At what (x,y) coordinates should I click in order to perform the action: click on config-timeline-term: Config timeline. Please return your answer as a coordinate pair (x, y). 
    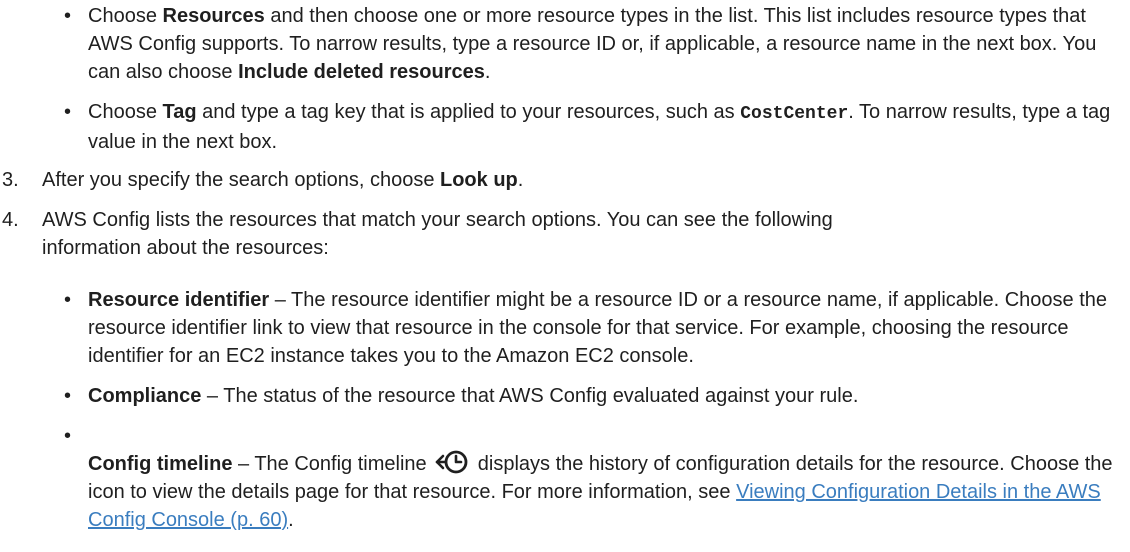
    Looking at the image, I should click on (160, 464).